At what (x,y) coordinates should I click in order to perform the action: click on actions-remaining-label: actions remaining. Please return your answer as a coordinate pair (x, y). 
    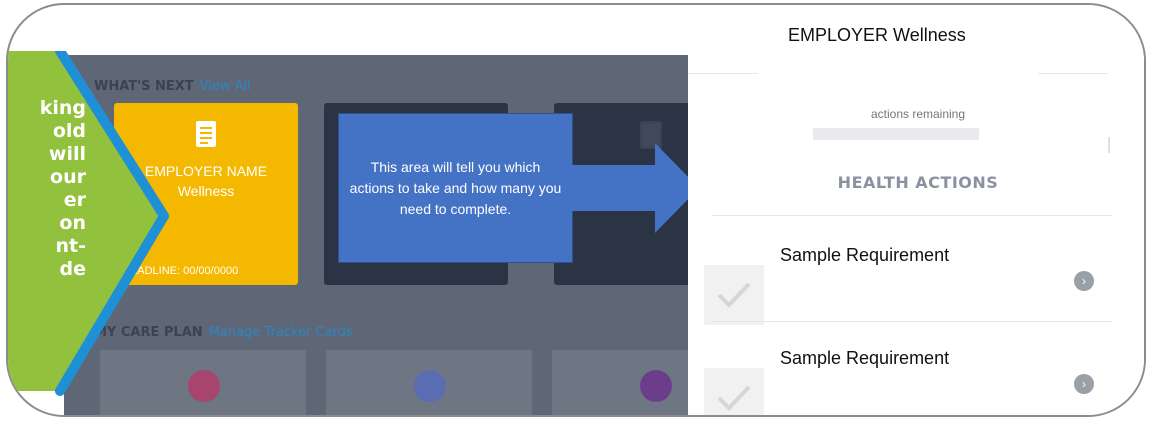
    Looking at the image, I should click on (918, 114).